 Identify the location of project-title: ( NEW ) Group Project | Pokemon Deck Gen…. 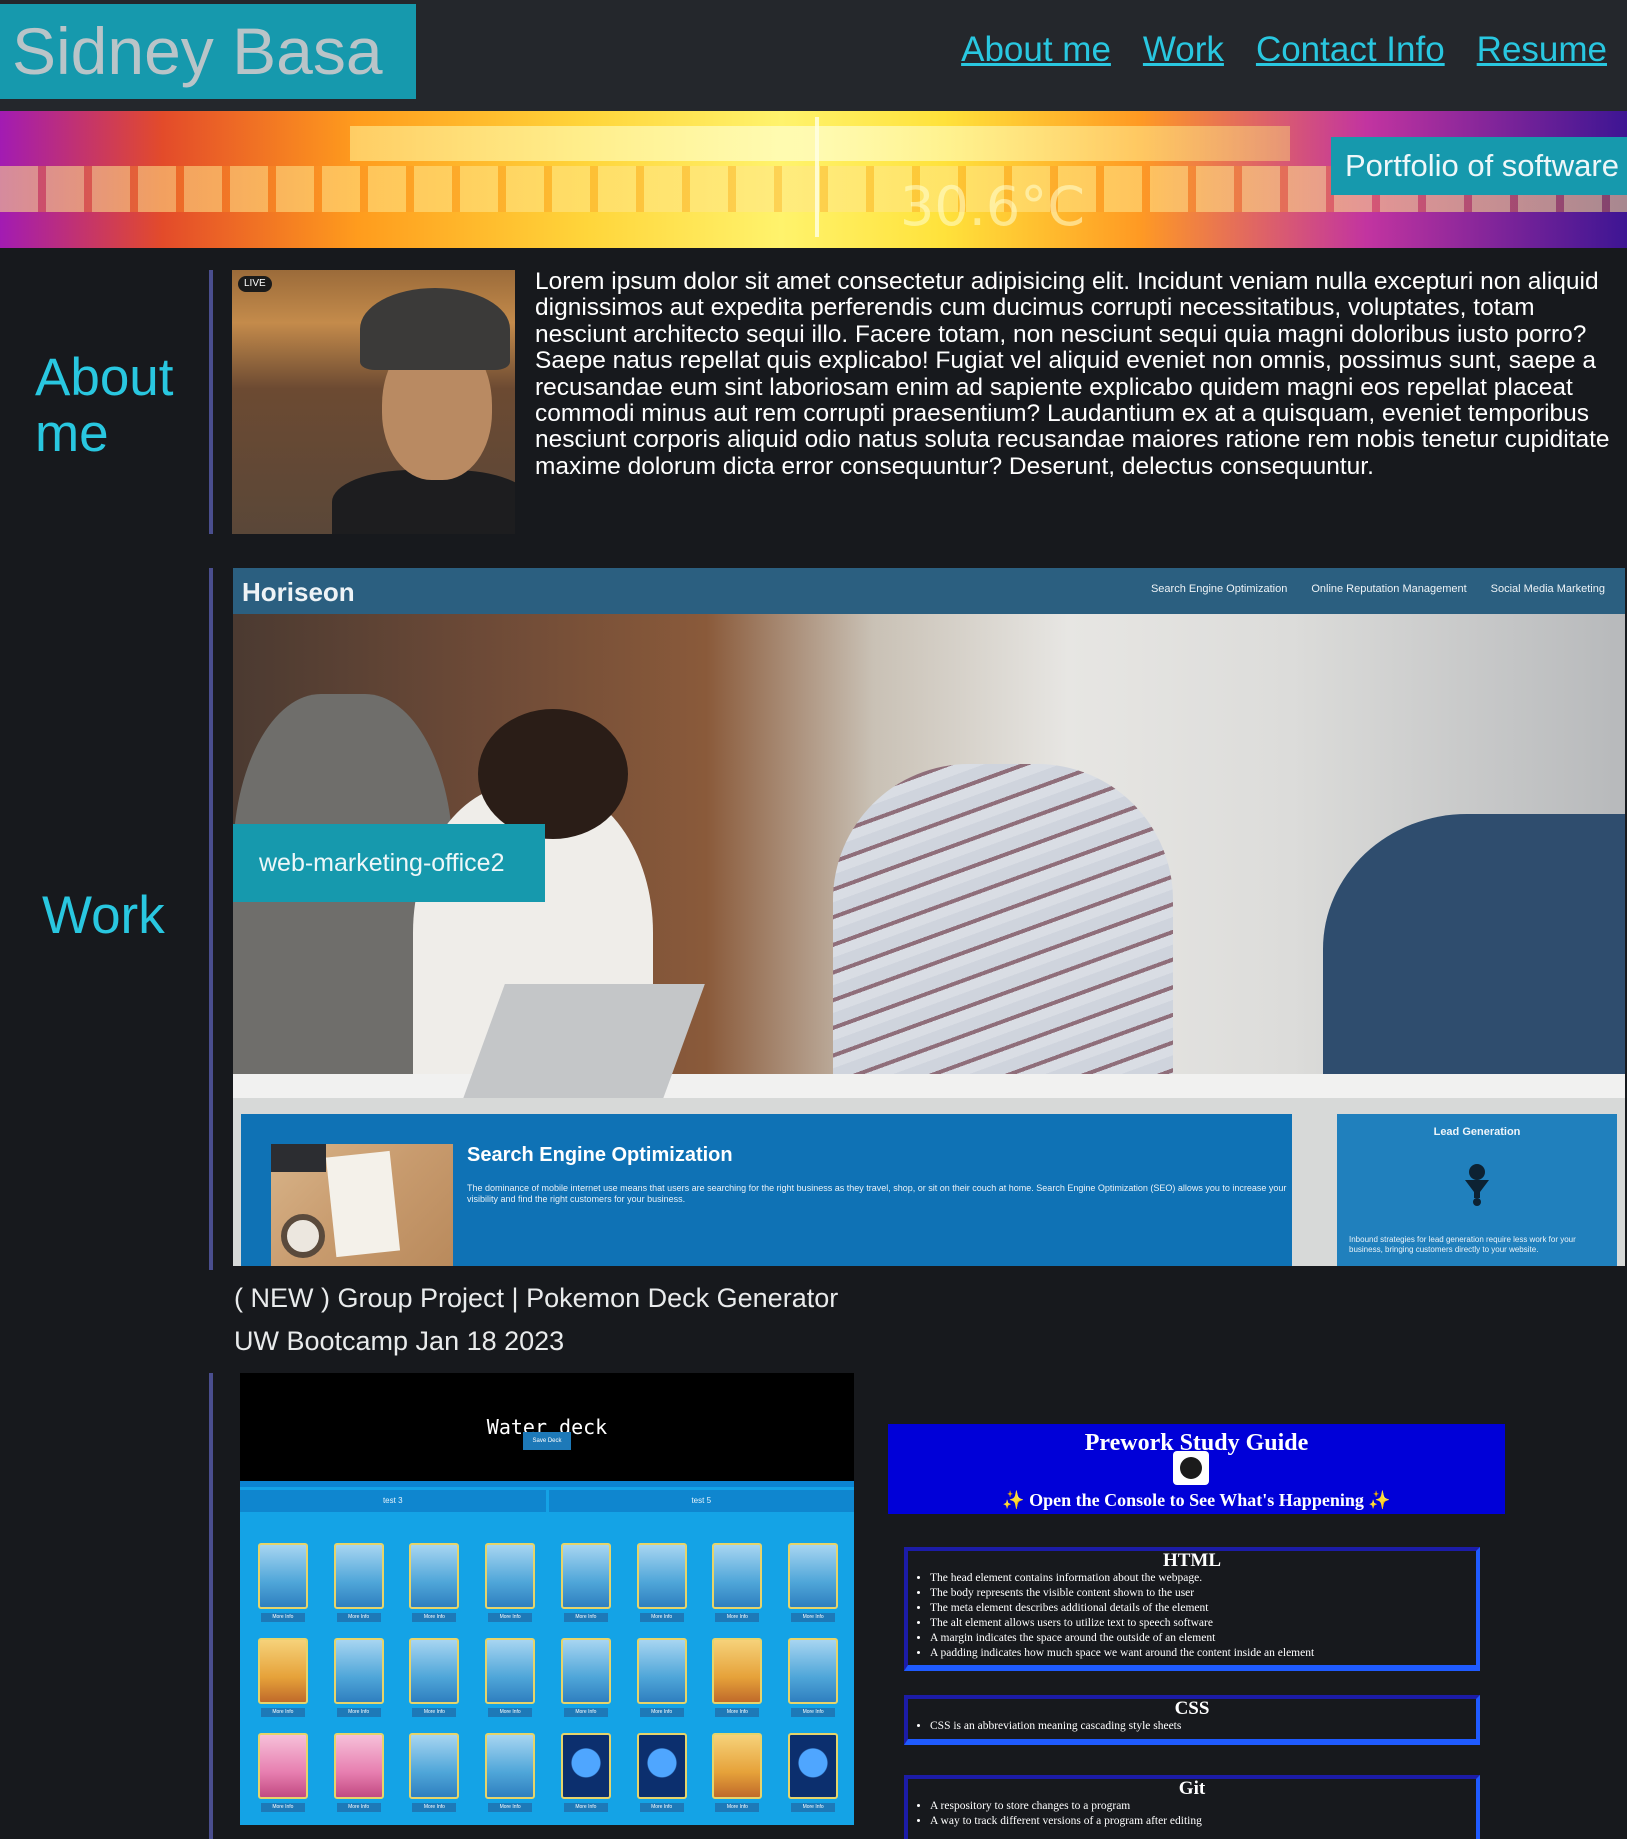
(536, 1298).